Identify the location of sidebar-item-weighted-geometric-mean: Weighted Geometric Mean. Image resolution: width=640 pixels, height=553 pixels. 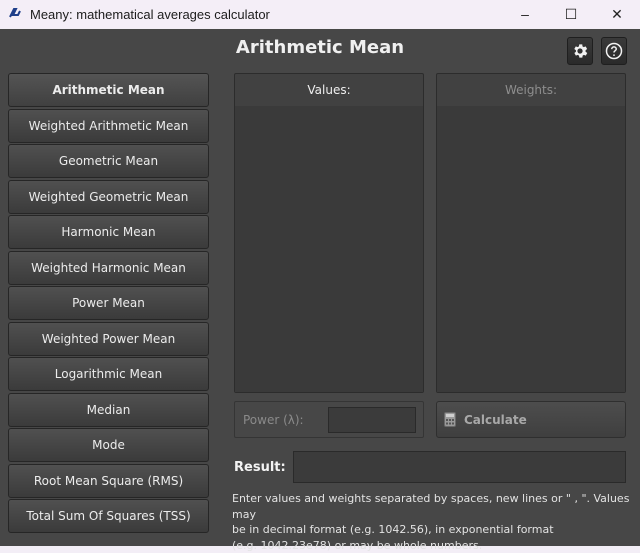
(108, 197).